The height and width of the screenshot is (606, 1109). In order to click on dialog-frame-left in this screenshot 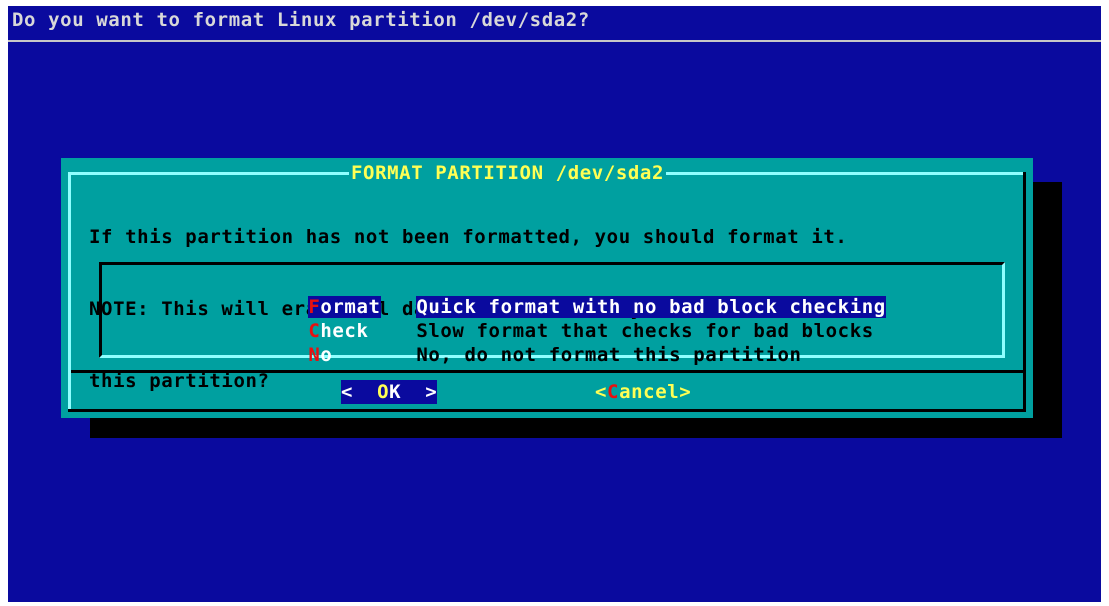, I will do `click(69, 292)`.